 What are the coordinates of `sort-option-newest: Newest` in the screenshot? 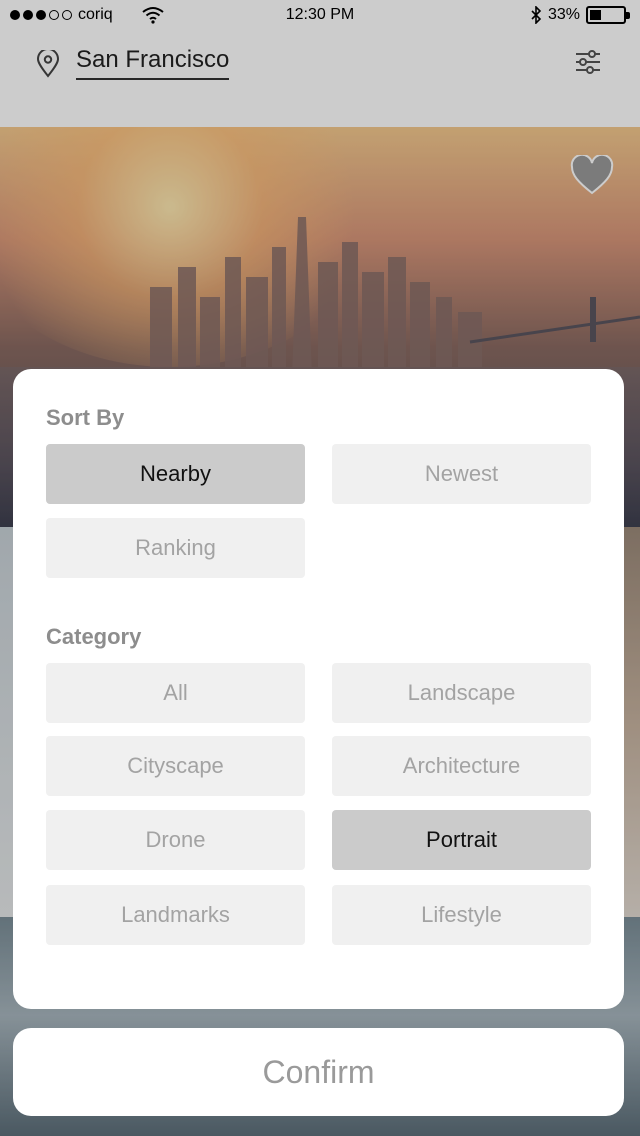 It's located at (461, 474).